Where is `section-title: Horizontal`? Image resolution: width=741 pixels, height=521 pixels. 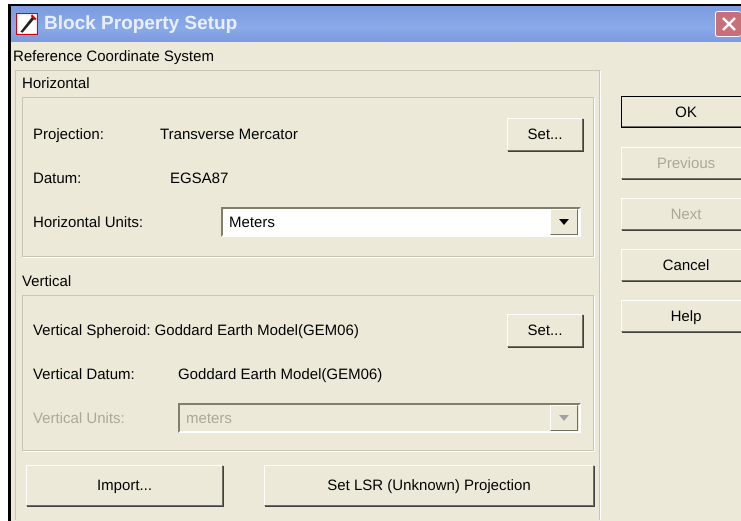 section-title: Horizontal is located at coordinates (56, 84).